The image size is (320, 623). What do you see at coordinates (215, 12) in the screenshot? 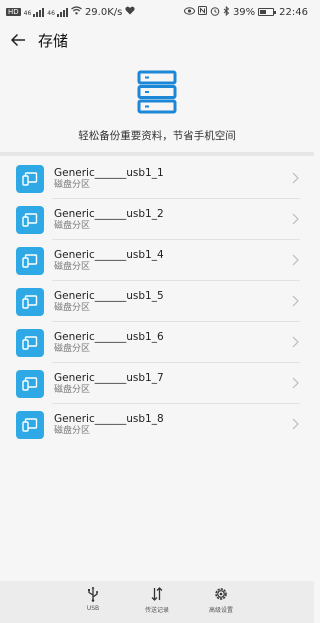
I see `alarm-icon` at bounding box center [215, 12].